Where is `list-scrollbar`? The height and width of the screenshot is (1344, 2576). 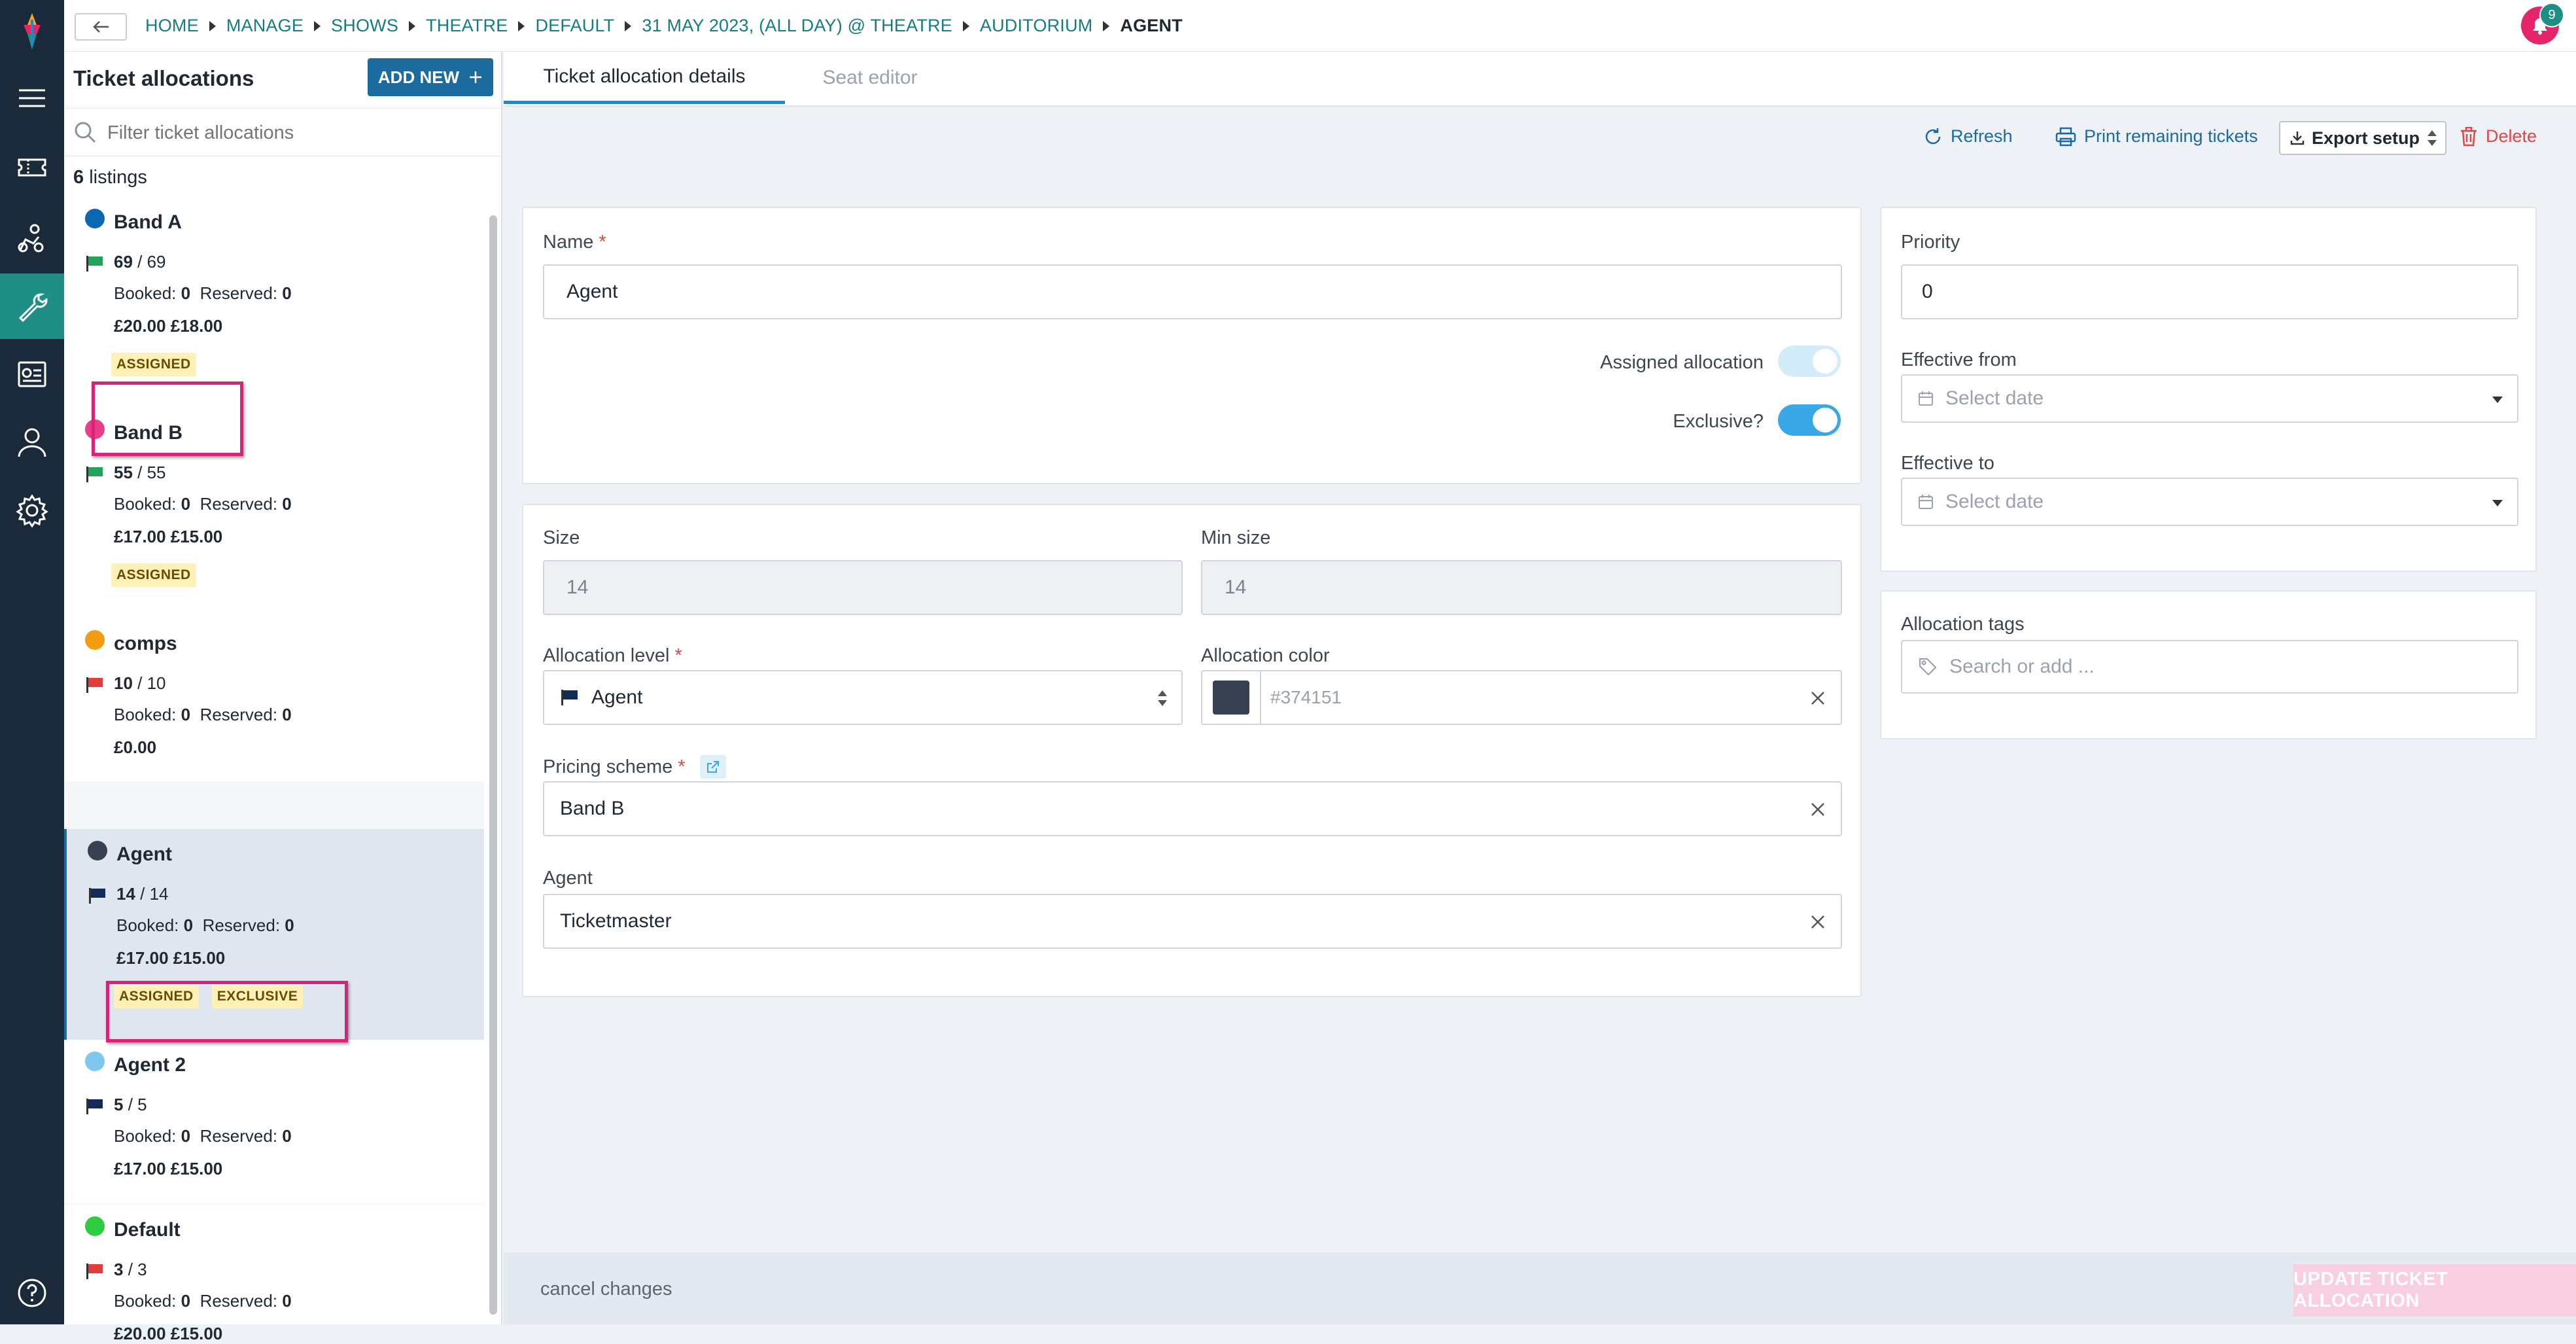 list-scrollbar is located at coordinates (493, 767).